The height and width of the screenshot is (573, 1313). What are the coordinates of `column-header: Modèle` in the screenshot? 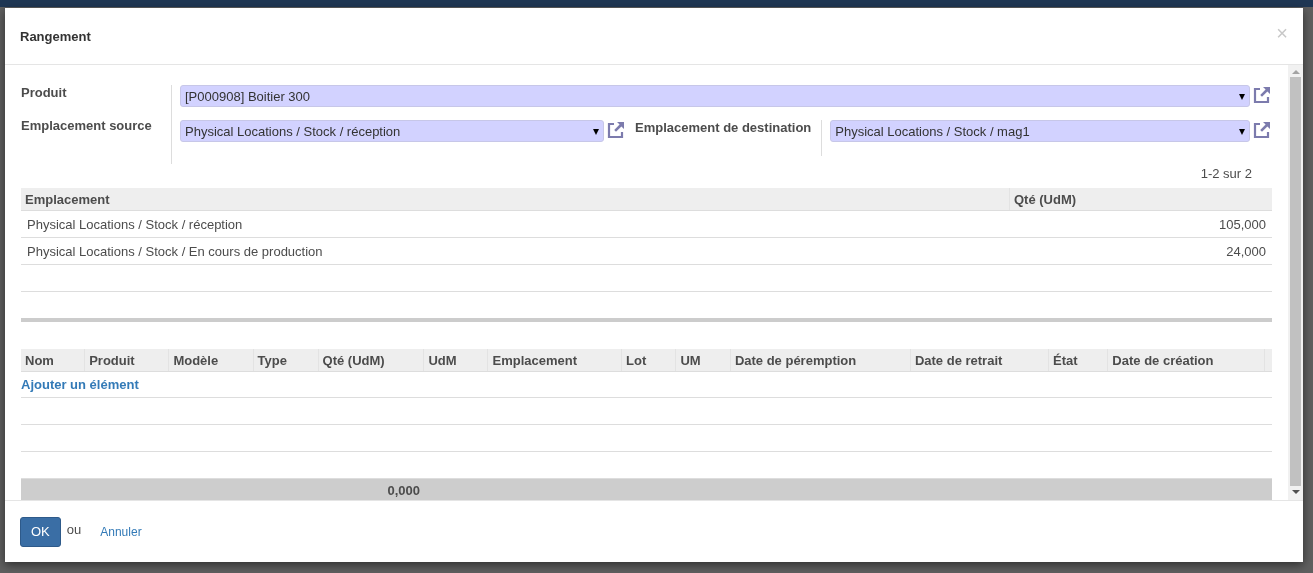 It's located at (210, 360).